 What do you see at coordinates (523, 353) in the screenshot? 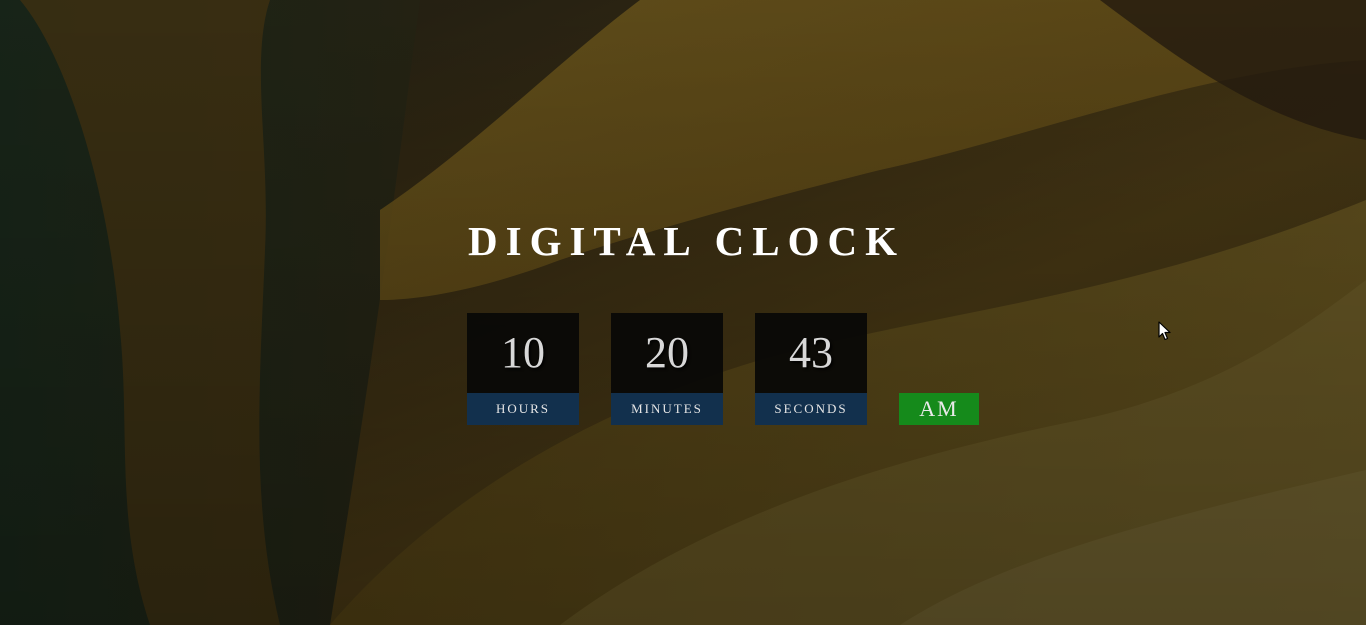
I see `hours-value: 10` at bounding box center [523, 353].